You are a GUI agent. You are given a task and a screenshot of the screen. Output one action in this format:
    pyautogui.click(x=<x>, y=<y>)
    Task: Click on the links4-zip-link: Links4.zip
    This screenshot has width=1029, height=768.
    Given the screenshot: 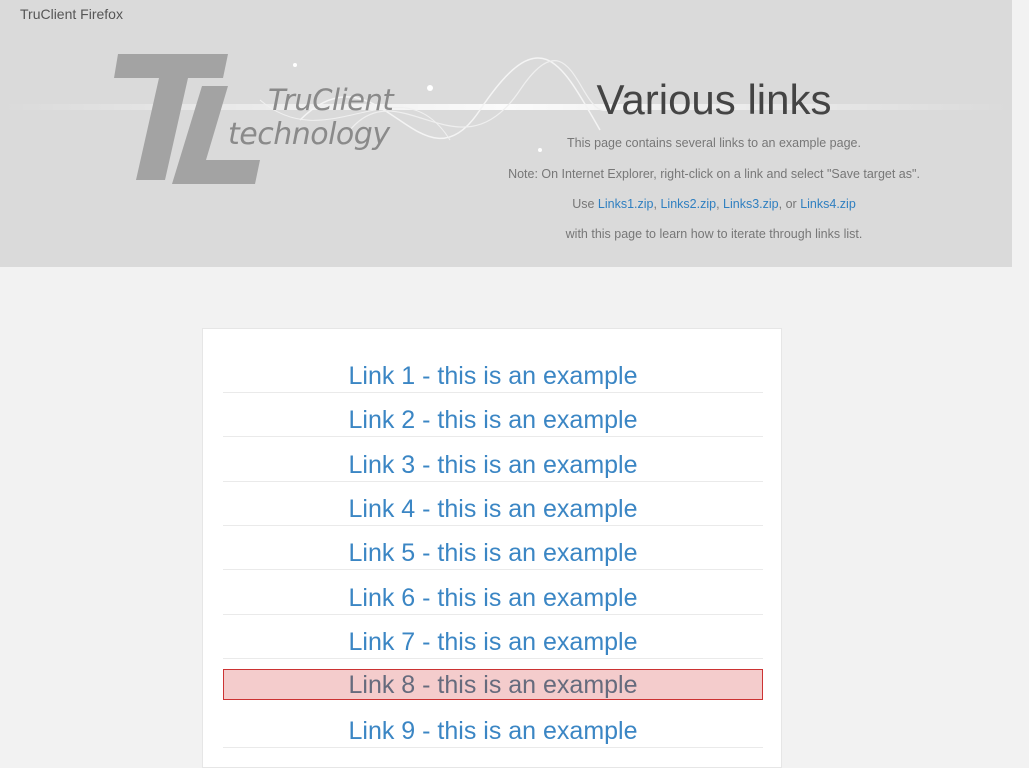 What is the action you would take?
    pyautogui.click(x=828, y=204)
    